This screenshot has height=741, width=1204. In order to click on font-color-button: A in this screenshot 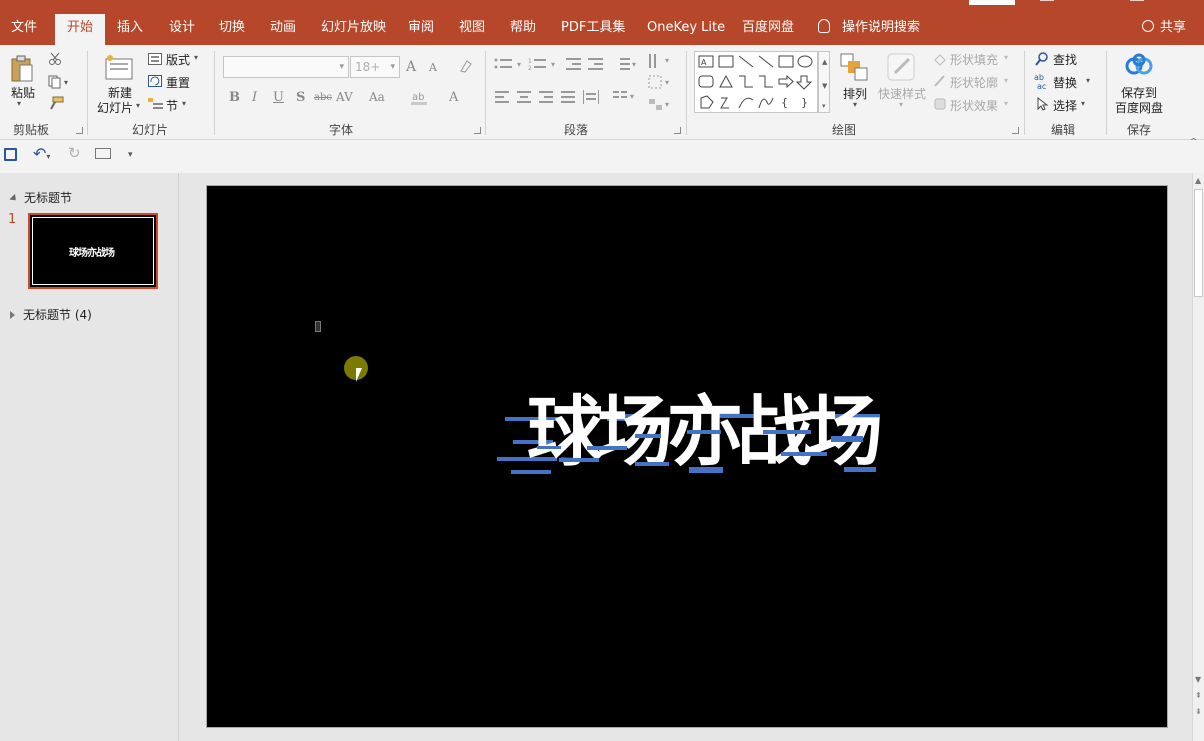, I will do `click(453, 97)`.